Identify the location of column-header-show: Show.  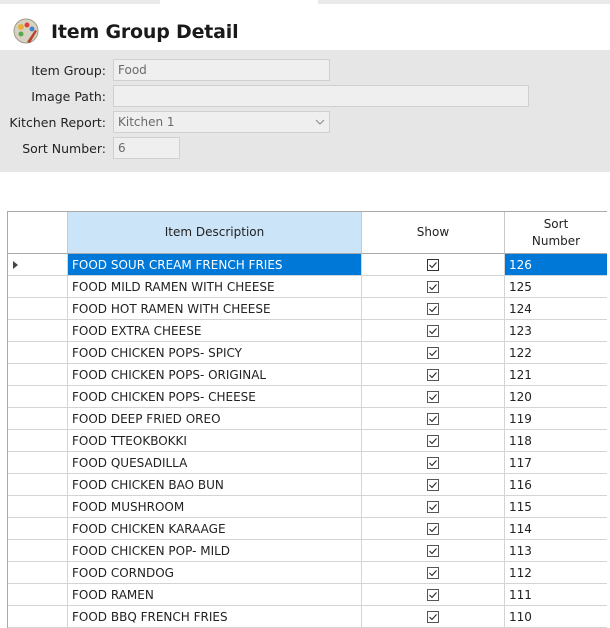
(433, 233).